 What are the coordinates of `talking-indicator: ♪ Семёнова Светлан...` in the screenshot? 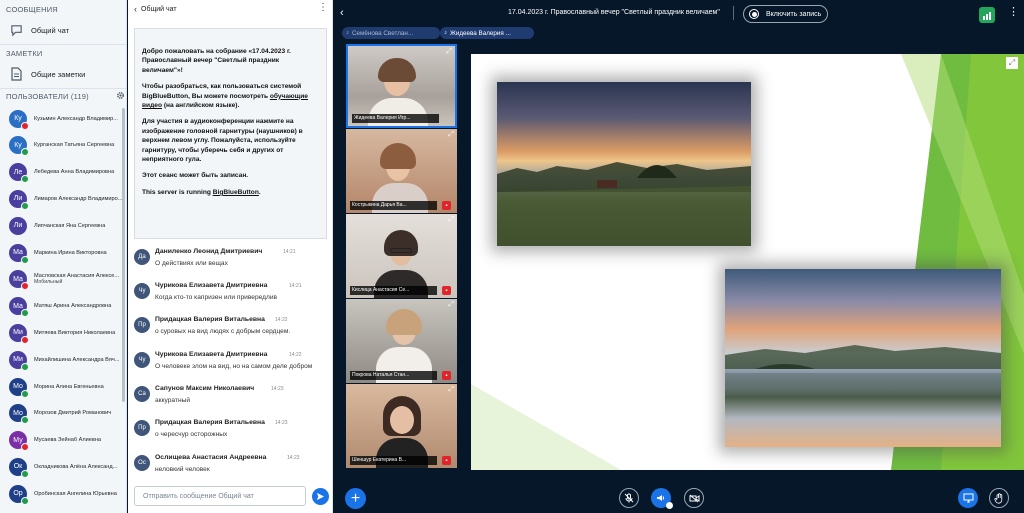 It's located at (391, 33).